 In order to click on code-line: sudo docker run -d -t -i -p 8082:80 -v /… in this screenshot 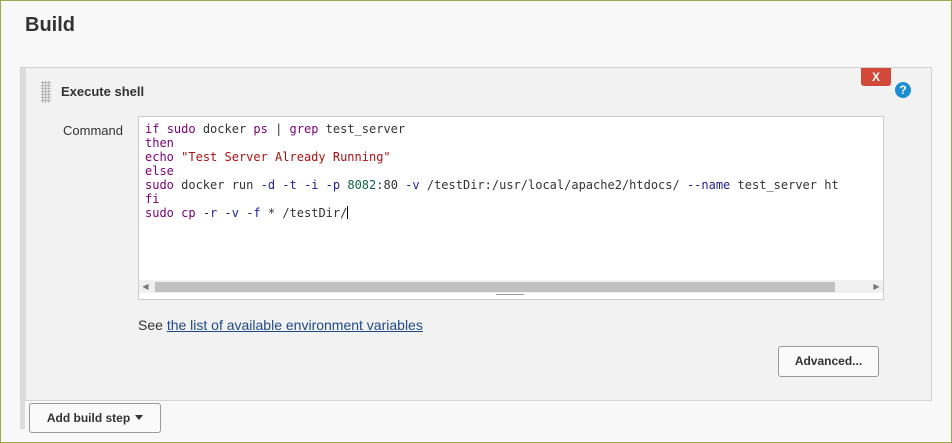, I will do `click(492, 185)`.